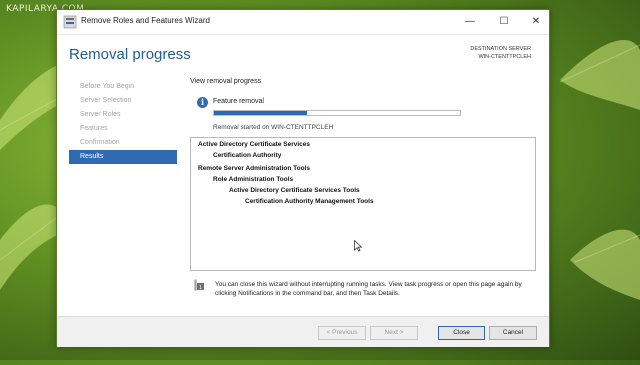 The image size is (640, 365). Describe the element at coordinates (123, 143) in the screenshot. I see `nav-item-confirmation: Confirmation` at that location.